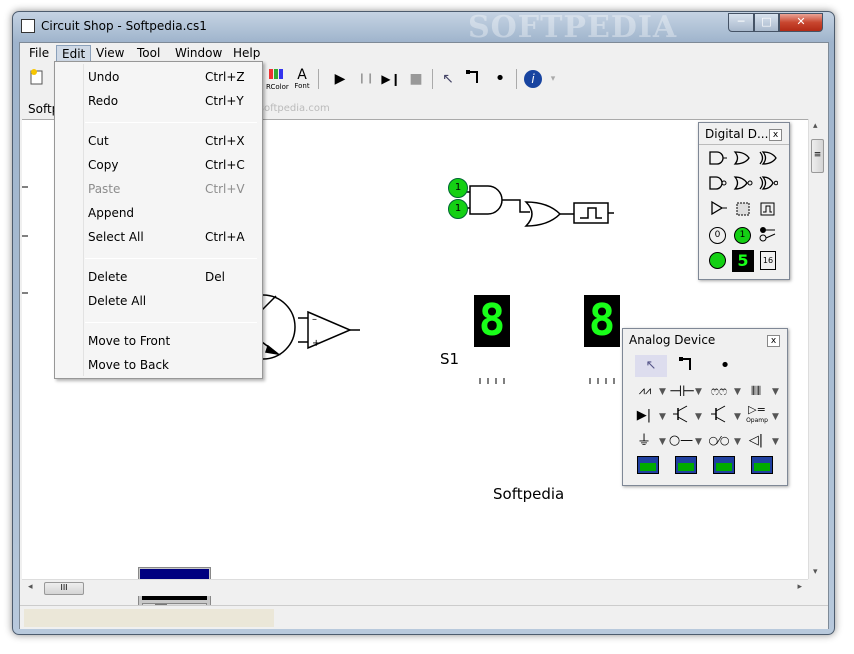 This screenshot has height=654, width=854. Describe the element at coordinates (773, 341) in the screenshot. I see `analog-panel-close-icon: x` at that location.